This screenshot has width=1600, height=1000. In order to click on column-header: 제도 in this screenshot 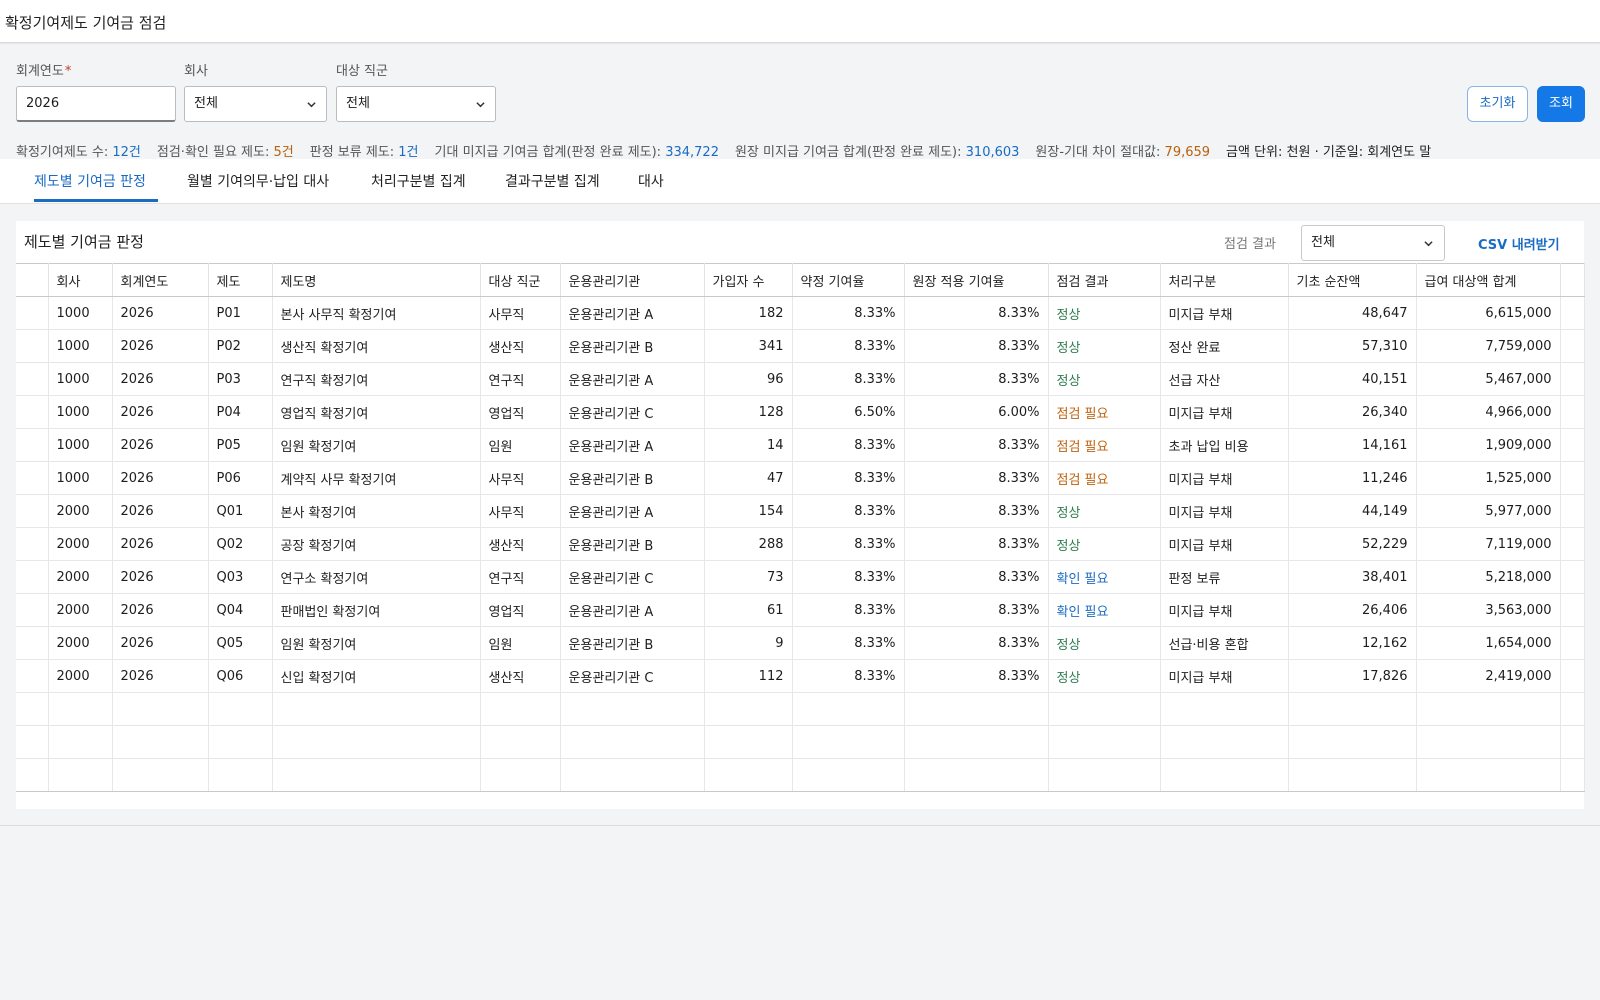, I will do `click(240, 280)`.